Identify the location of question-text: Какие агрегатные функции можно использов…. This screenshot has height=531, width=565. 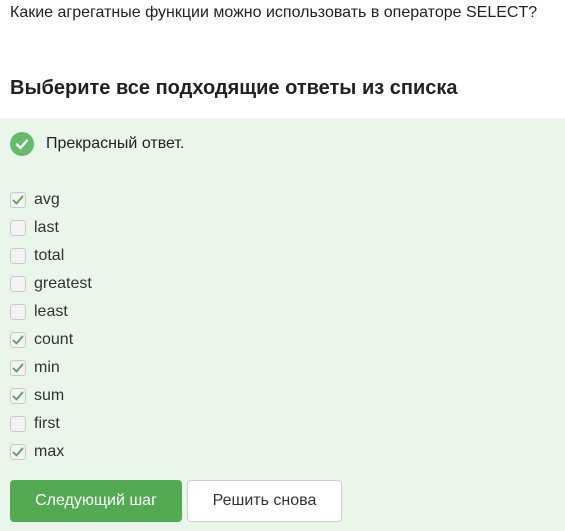
(274, 12).